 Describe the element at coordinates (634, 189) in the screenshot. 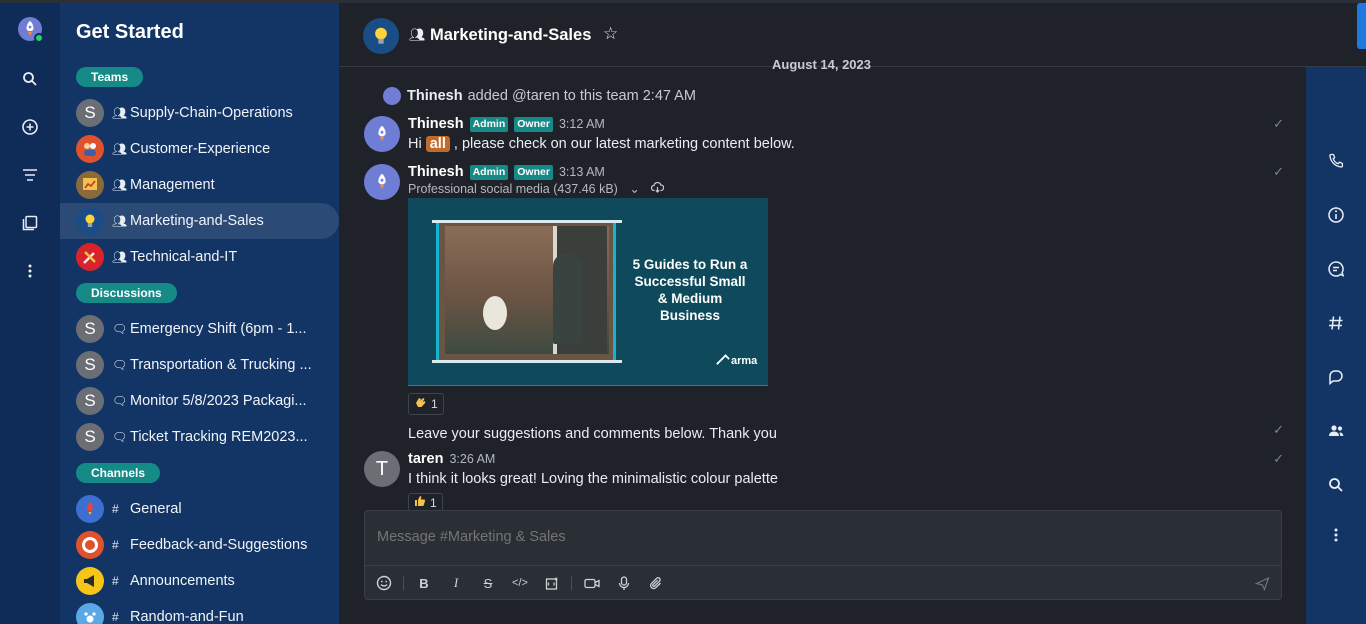

I see `chevron-down-icon: ⌄` at that location.